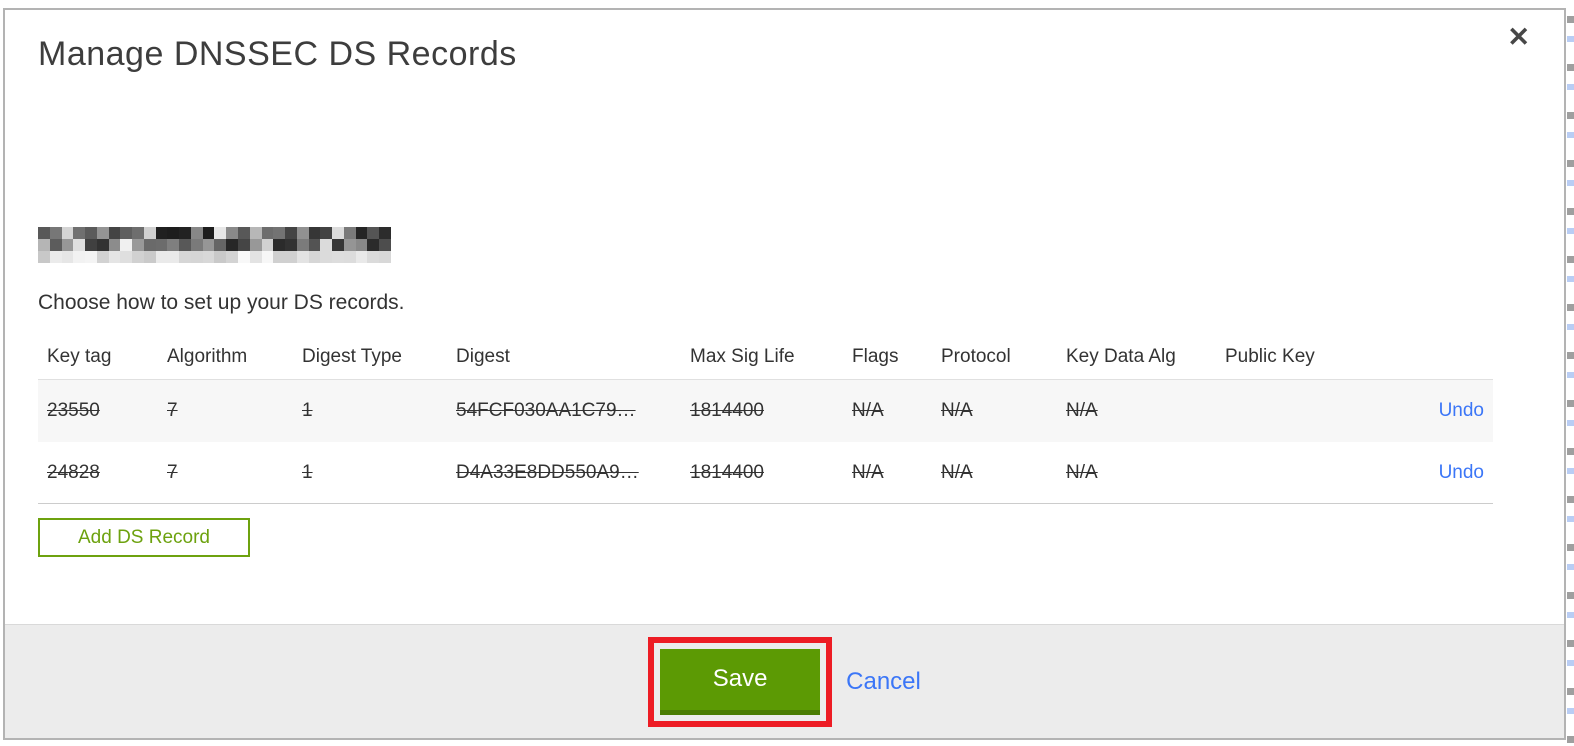 The height and width of the screenshot is (746, 1574). What do you see at coordinates (883, 682) in the screenshot?
I see `cancel-link: Cancel` at bounding box center [883, 682].